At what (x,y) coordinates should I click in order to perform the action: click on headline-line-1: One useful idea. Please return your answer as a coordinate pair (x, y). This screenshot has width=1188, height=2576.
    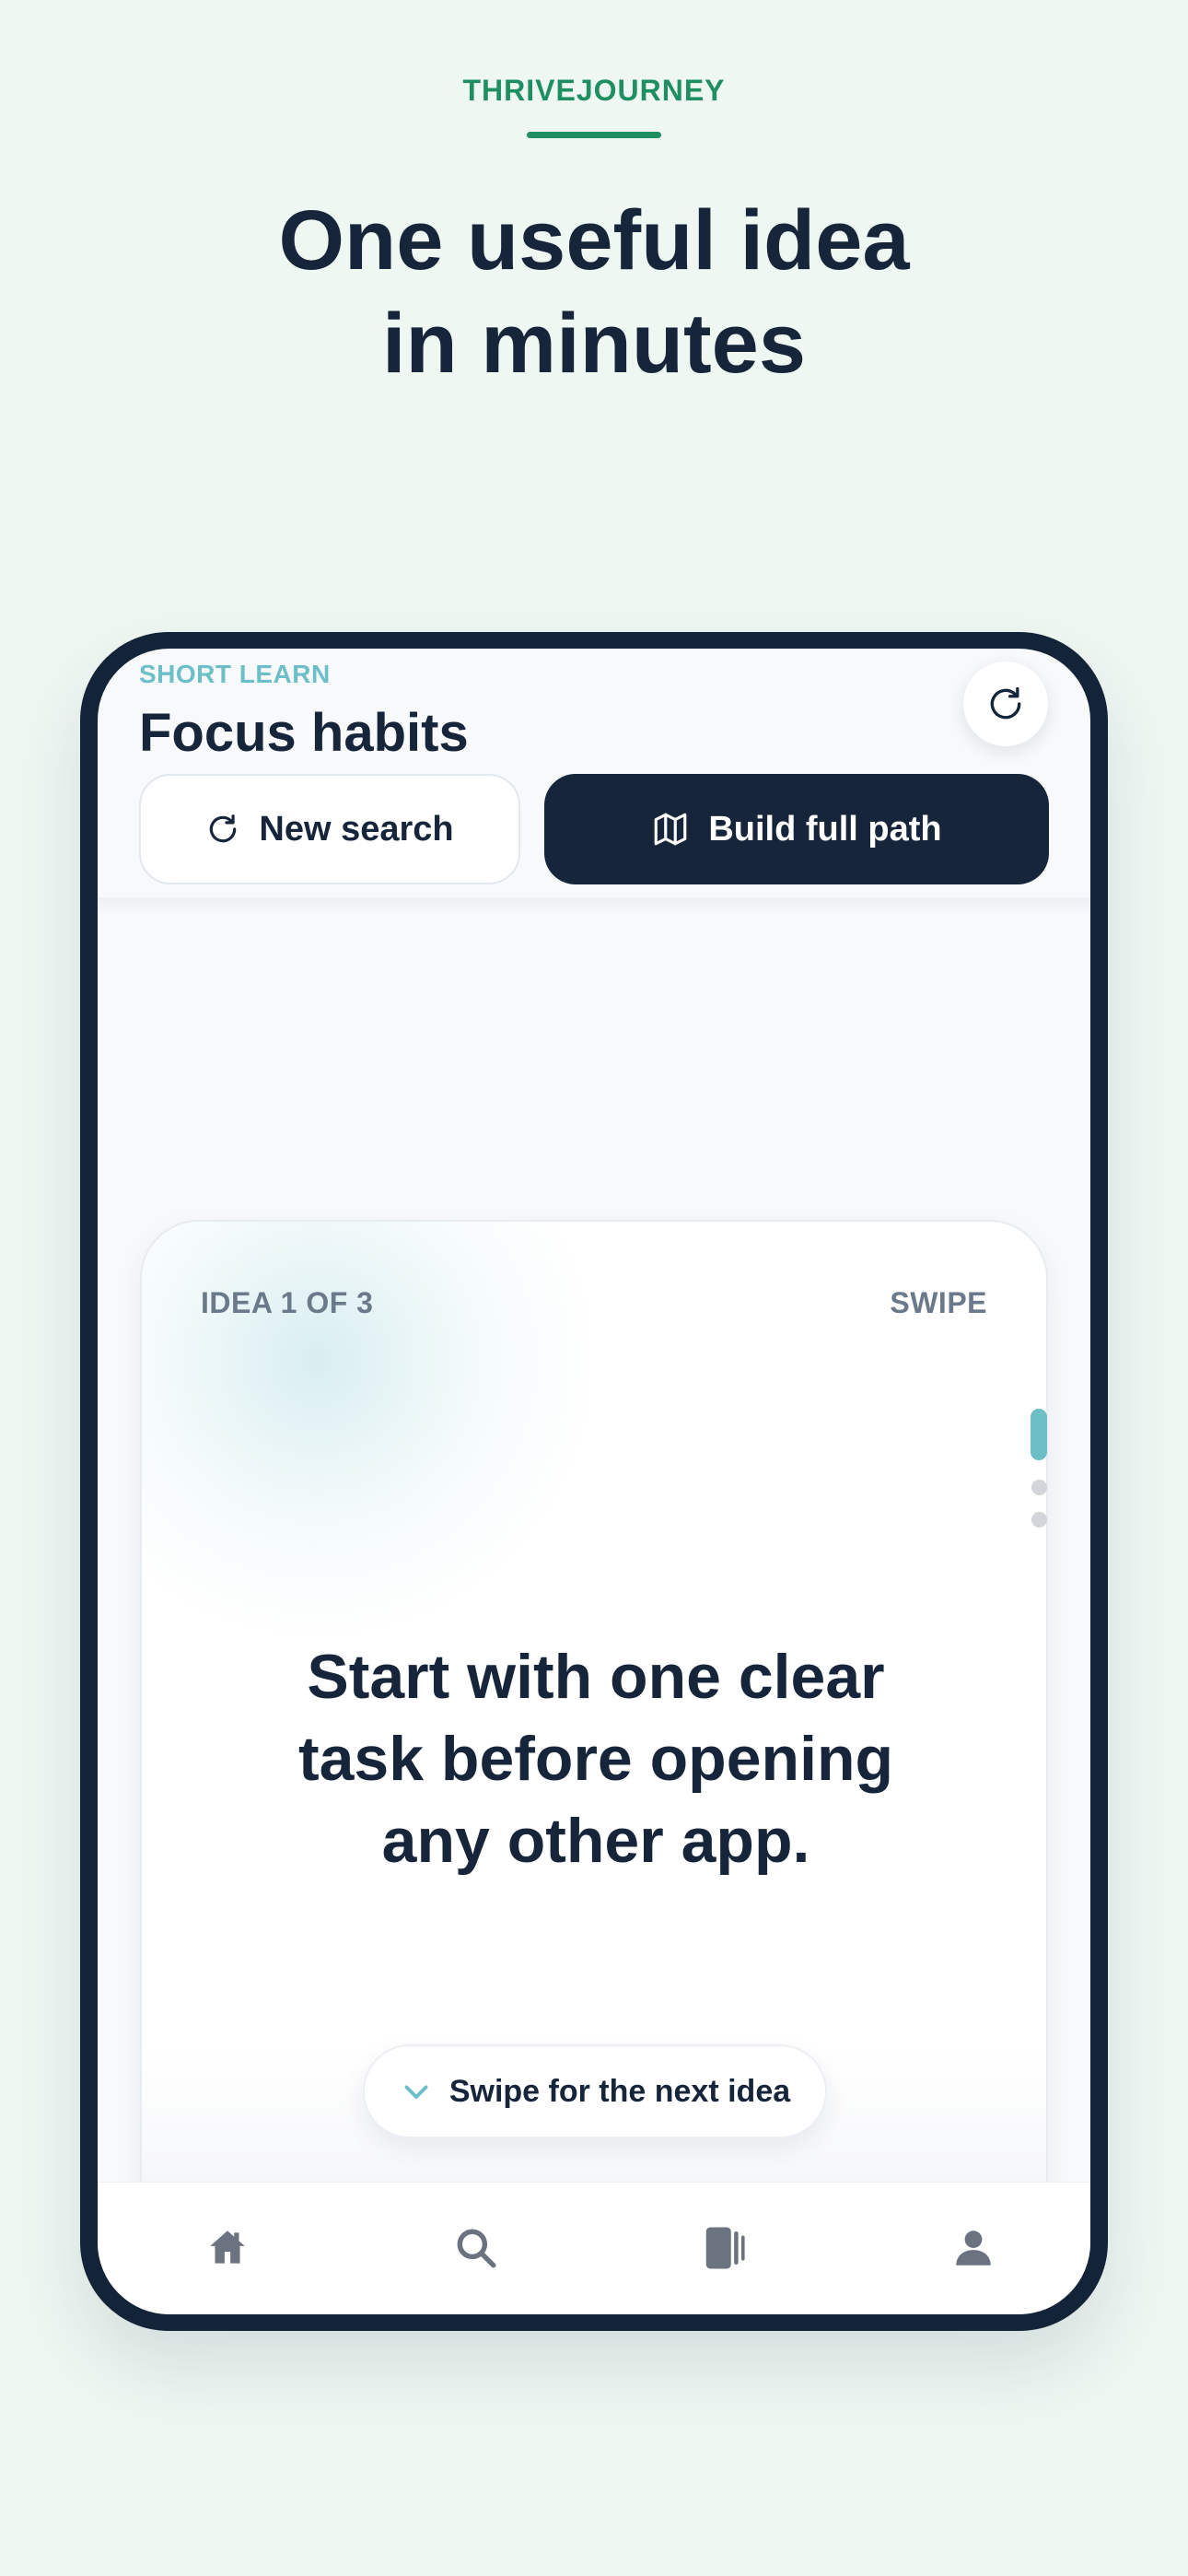
    Looking at the image, I should click on (594, 240).